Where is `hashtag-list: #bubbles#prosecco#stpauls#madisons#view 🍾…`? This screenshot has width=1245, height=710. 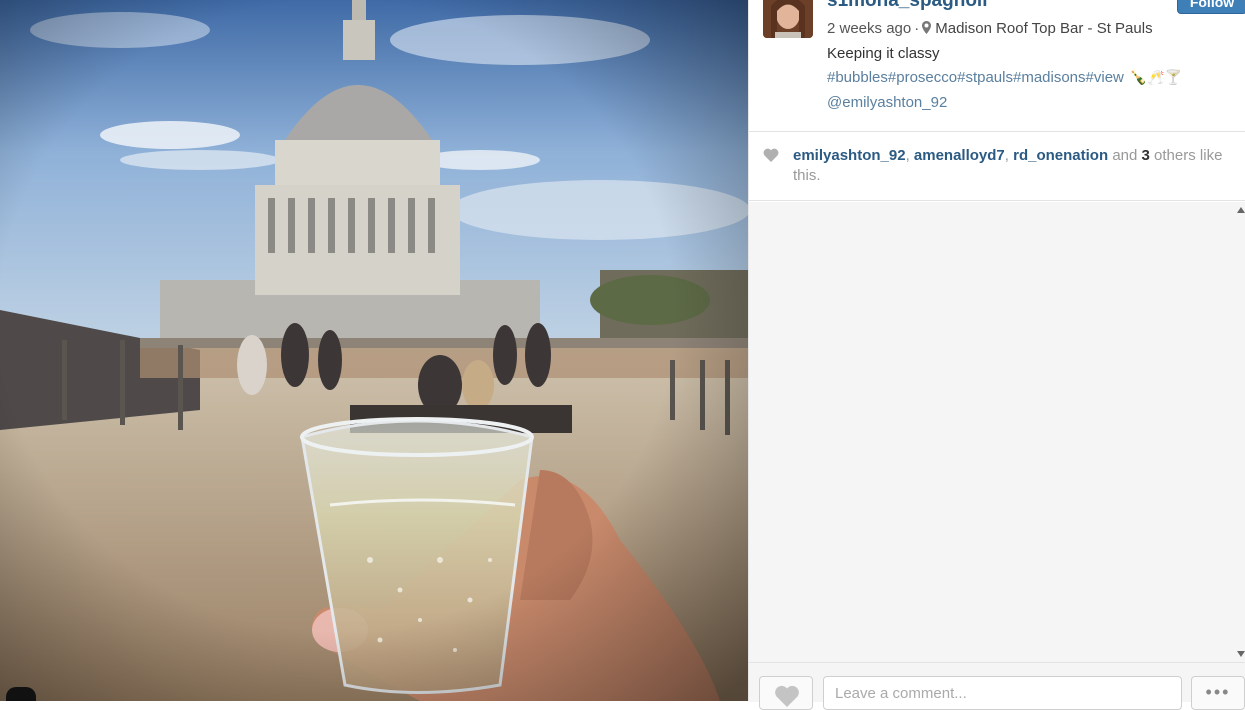 hashtag-list: #bubbles#prosecco#stpauls#madisons#view 🍾… is located at coordinates (1004, 77).